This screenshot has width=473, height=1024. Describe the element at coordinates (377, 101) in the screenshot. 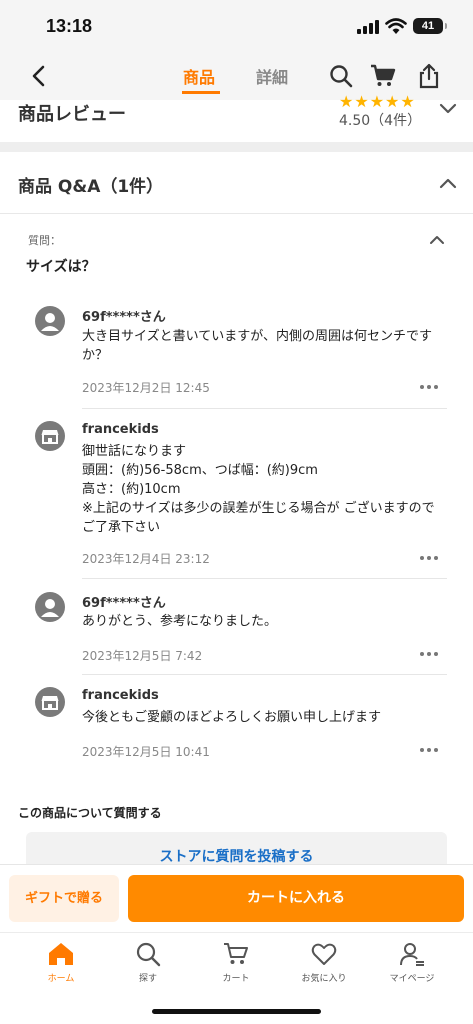

I see `rating-stars: ★★★★★` at that location.